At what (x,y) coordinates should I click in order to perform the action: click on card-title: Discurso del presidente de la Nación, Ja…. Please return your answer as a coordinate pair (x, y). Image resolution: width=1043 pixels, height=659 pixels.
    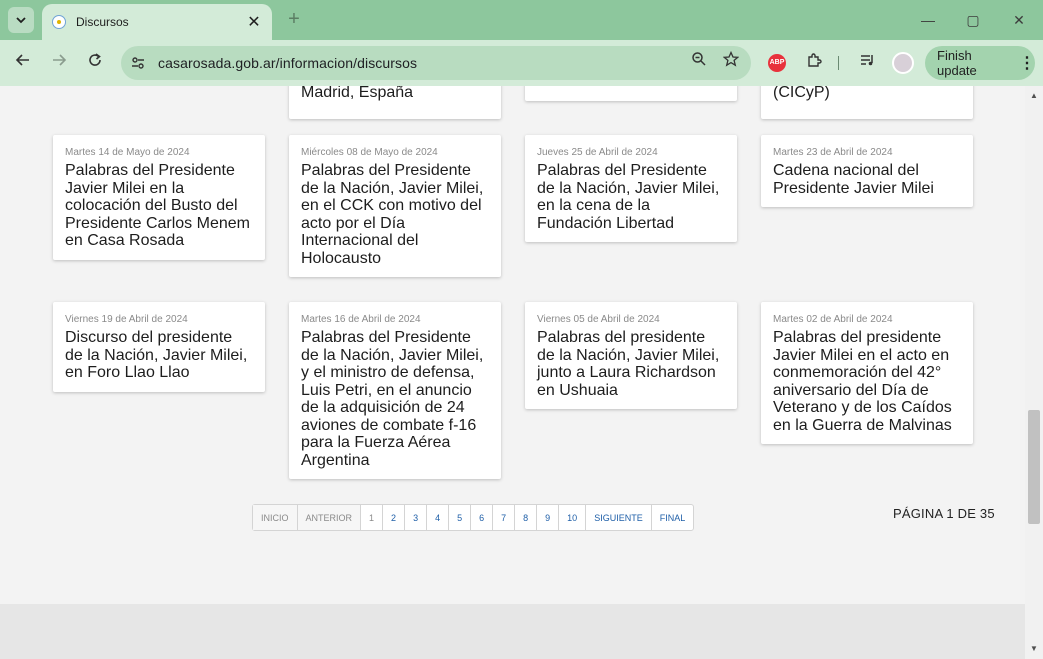
    Looking at the image, I should click on (159, 355).